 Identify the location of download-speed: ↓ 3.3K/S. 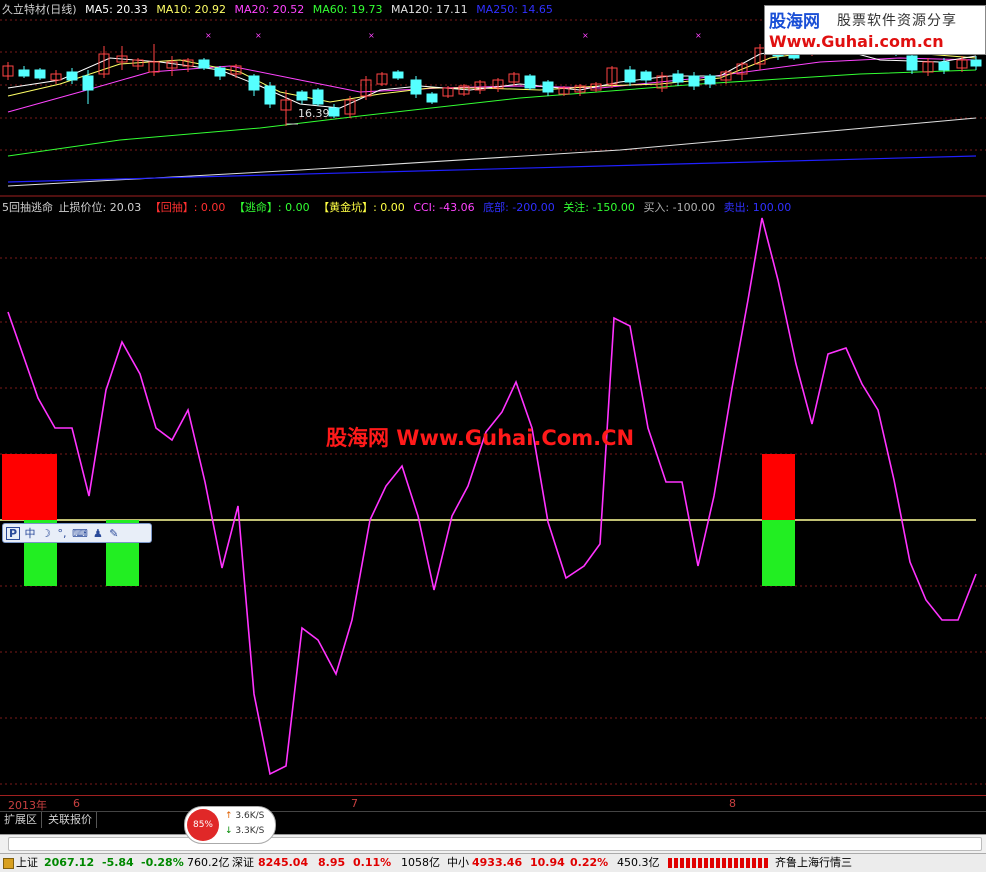
(244, 831).